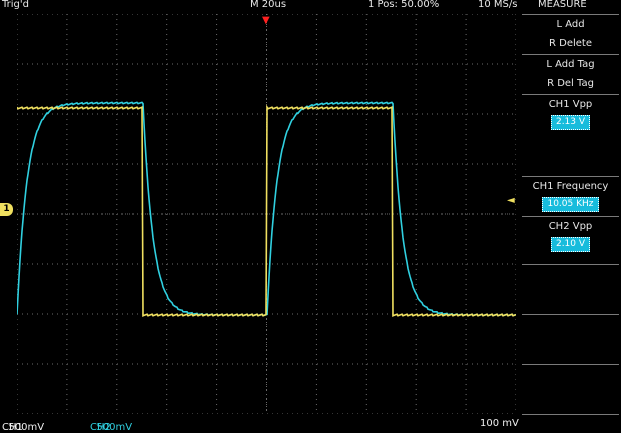 Image resolution: width=621 pixels, height=433 pixels. What do you see at coordinates (310, 423) in the screenshot?
I see `channel-status-bar: CH1 500mV CH2 500mV 100 mV` at bounding box center [310, 423].